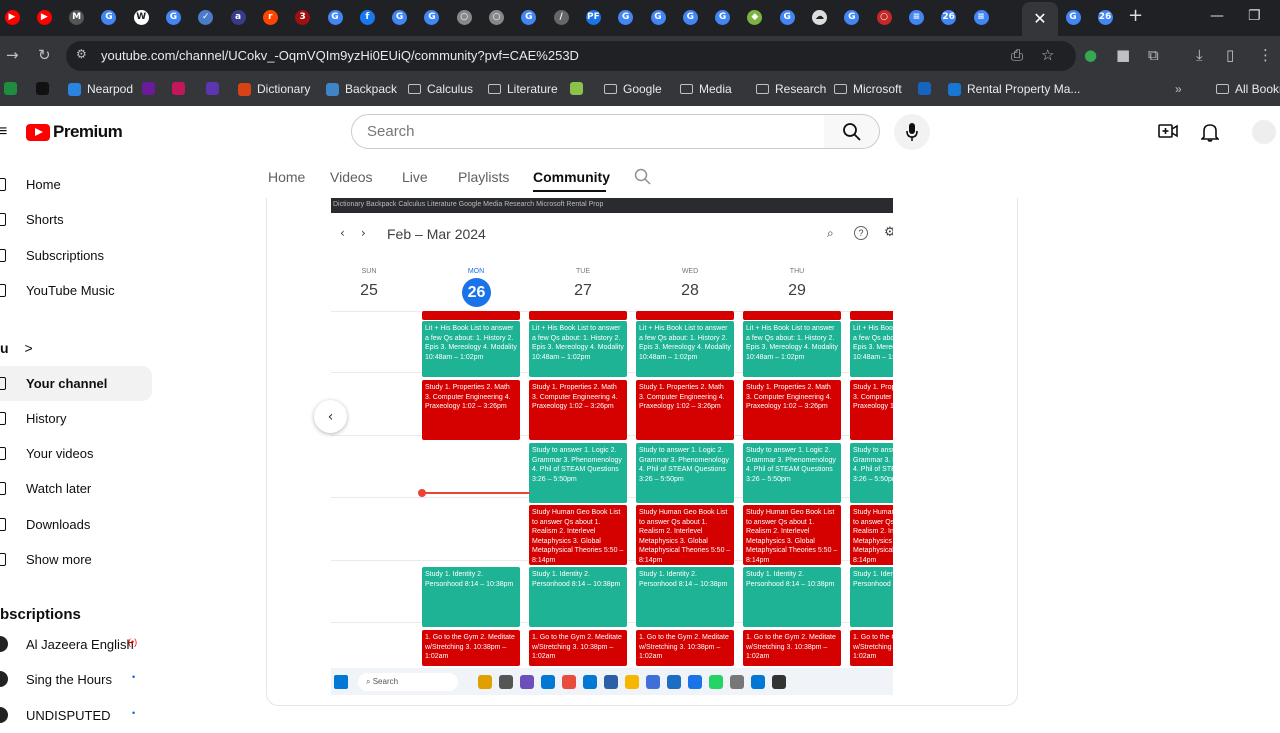  What do you see at coordinates (12, 55) in the screenshot?
I see `forward-icon: →` at bounding box center [12, 55].